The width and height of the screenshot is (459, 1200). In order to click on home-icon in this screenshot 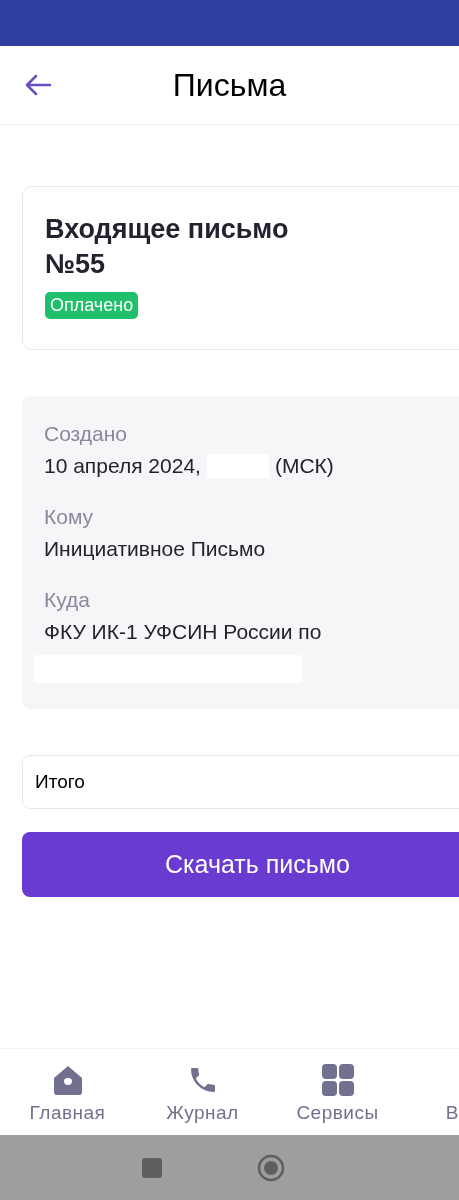, I will do `click(67, 1080)`.